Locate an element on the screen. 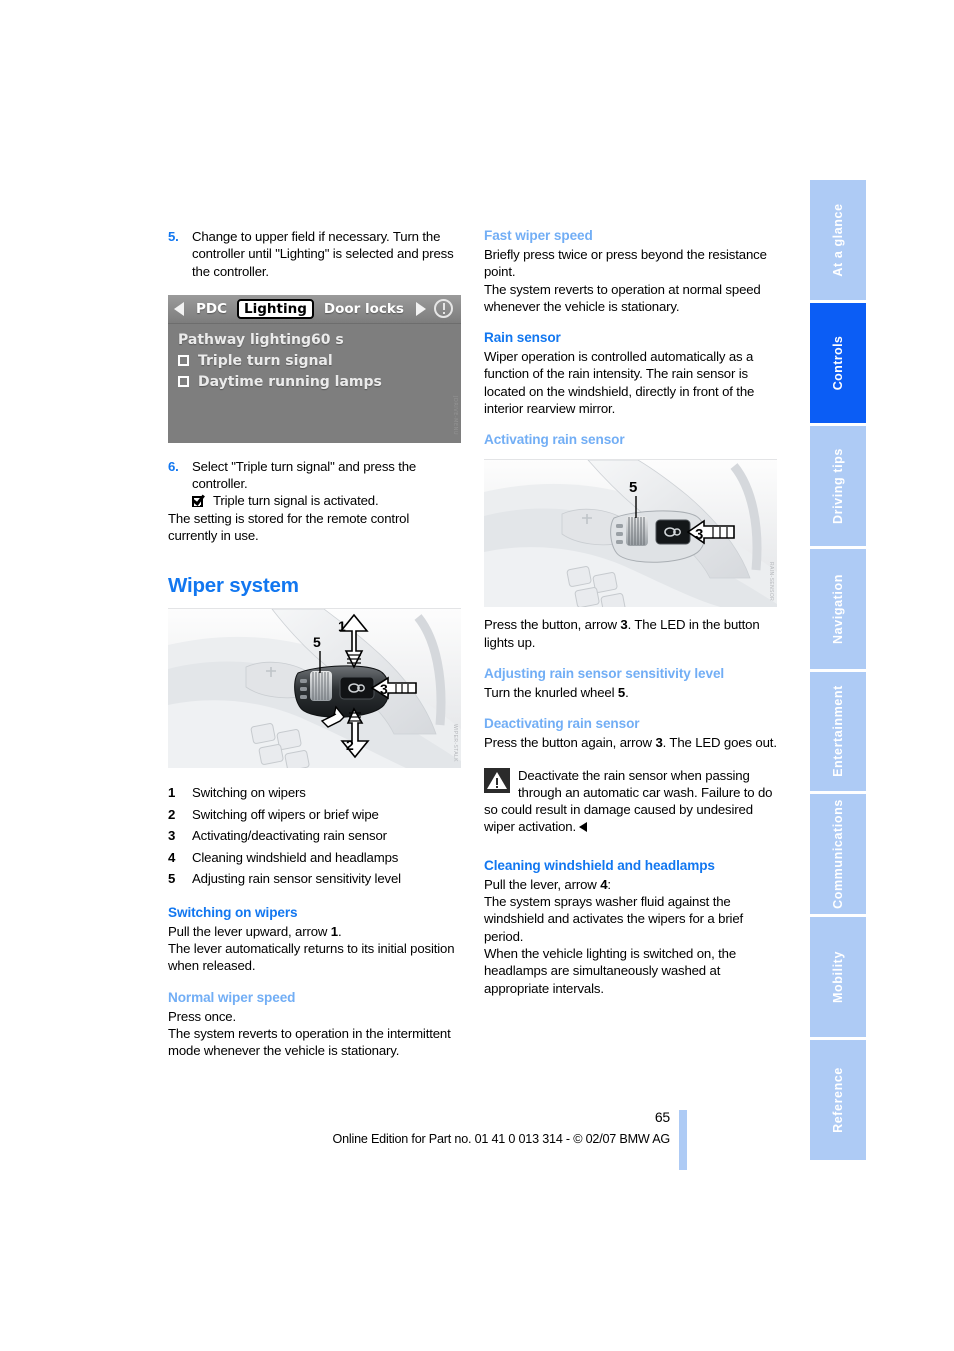  menu-row-triple-turn-signal: Triple turn signal is located at coordinates (314, 361).